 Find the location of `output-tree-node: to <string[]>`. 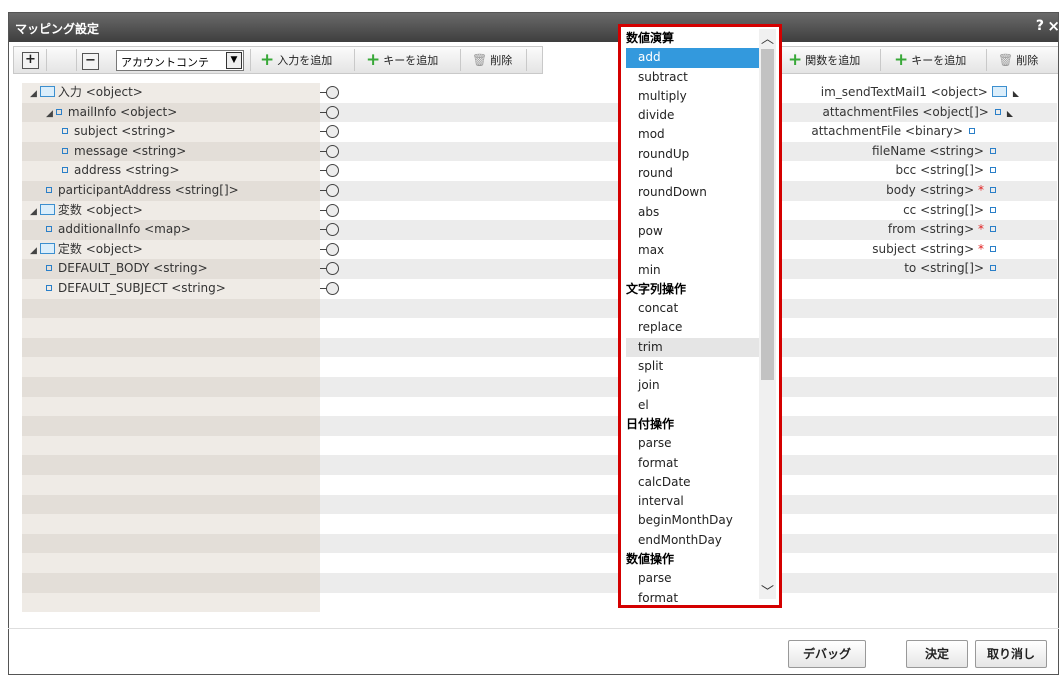

output-tree-node: to <string[]> is located at coordinates (950, 268).